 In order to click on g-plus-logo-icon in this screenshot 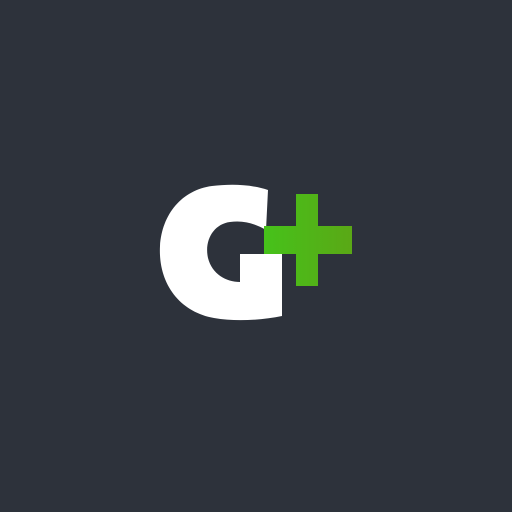, I will do `click(255, 252)`.